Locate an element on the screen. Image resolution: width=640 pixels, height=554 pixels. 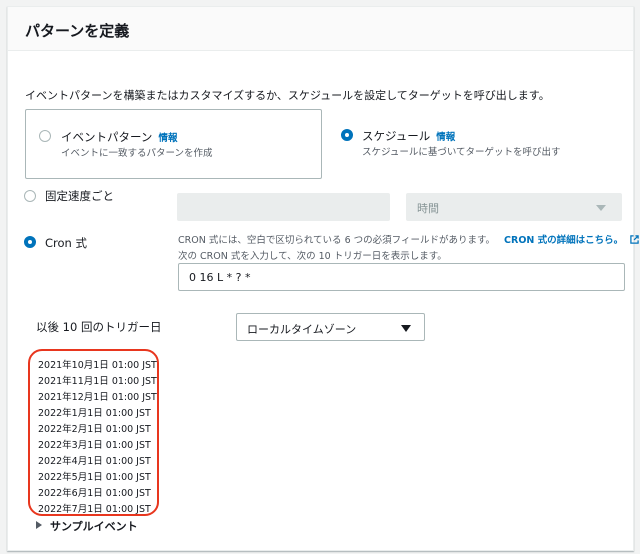
rate-unit-value: 時間 is located at coordinates (428, 208).